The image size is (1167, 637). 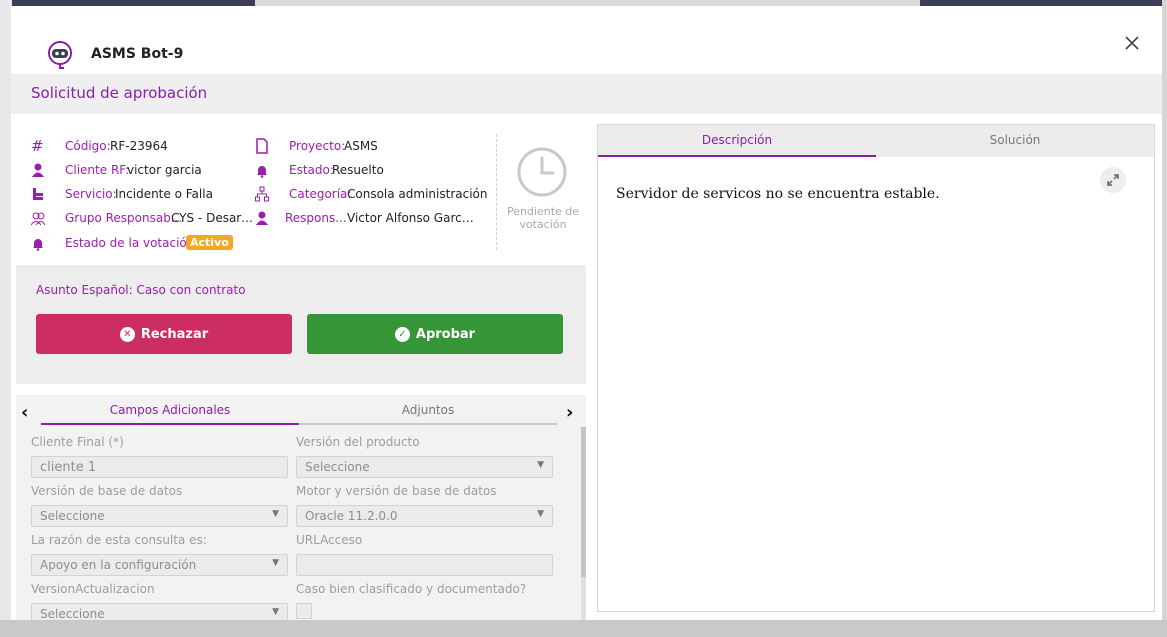 What do you see at coordinates (37, 146) in the screenshot?
I see `hash-icon: #` at bounding box center [37, 146].